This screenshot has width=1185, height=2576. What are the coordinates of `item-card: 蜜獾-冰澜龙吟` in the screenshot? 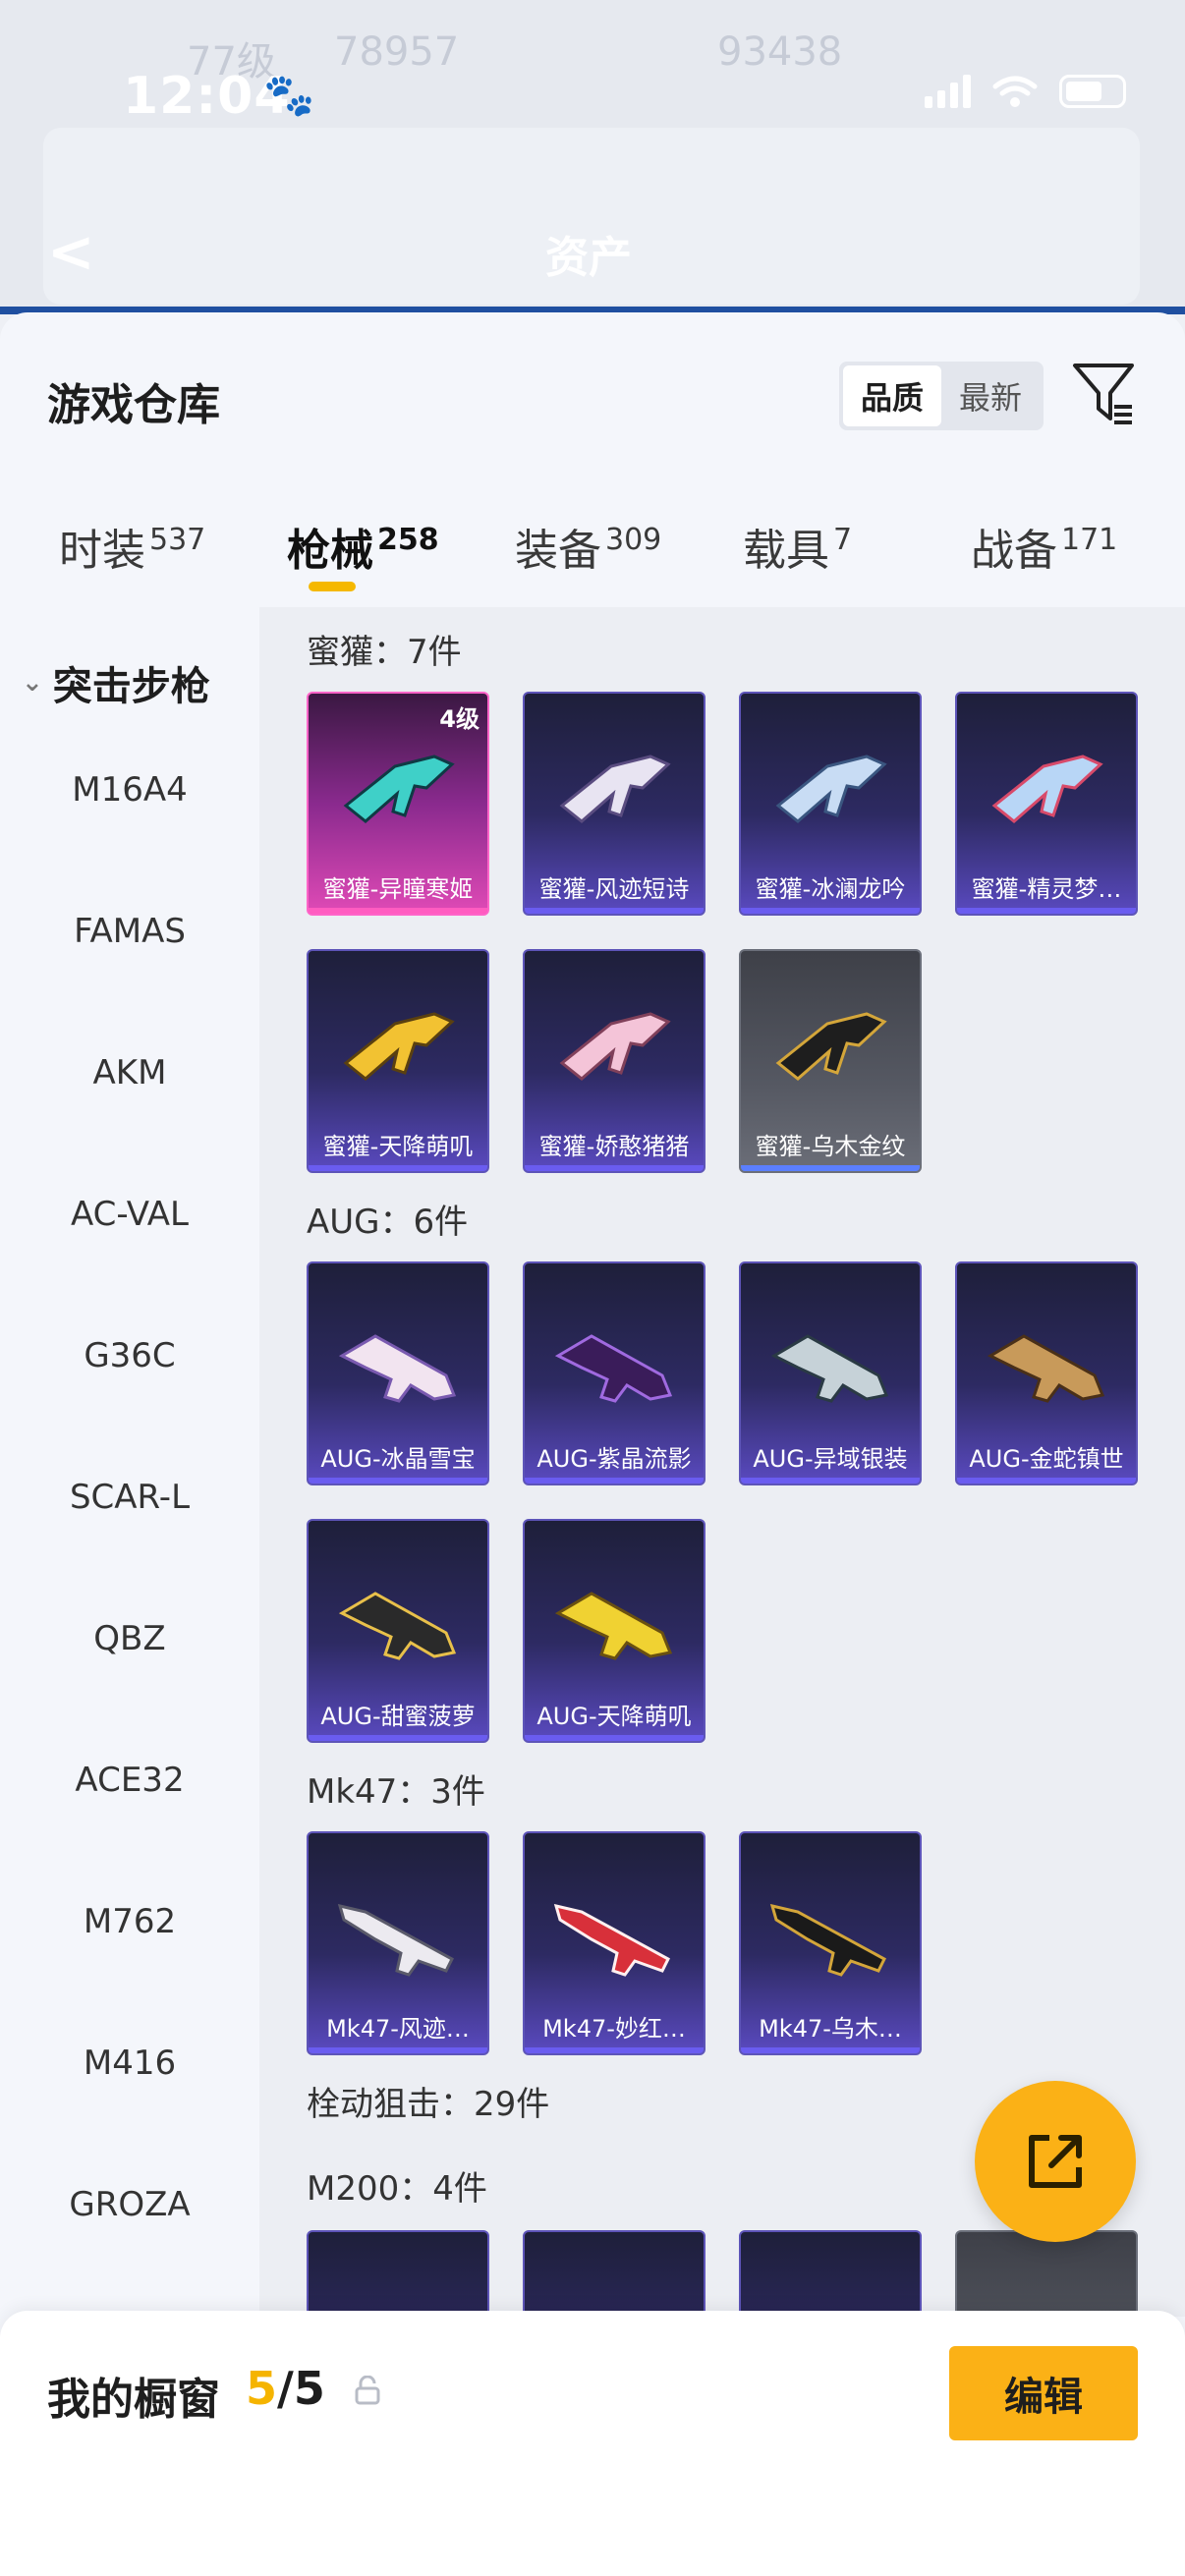 It's located at (831, 804).